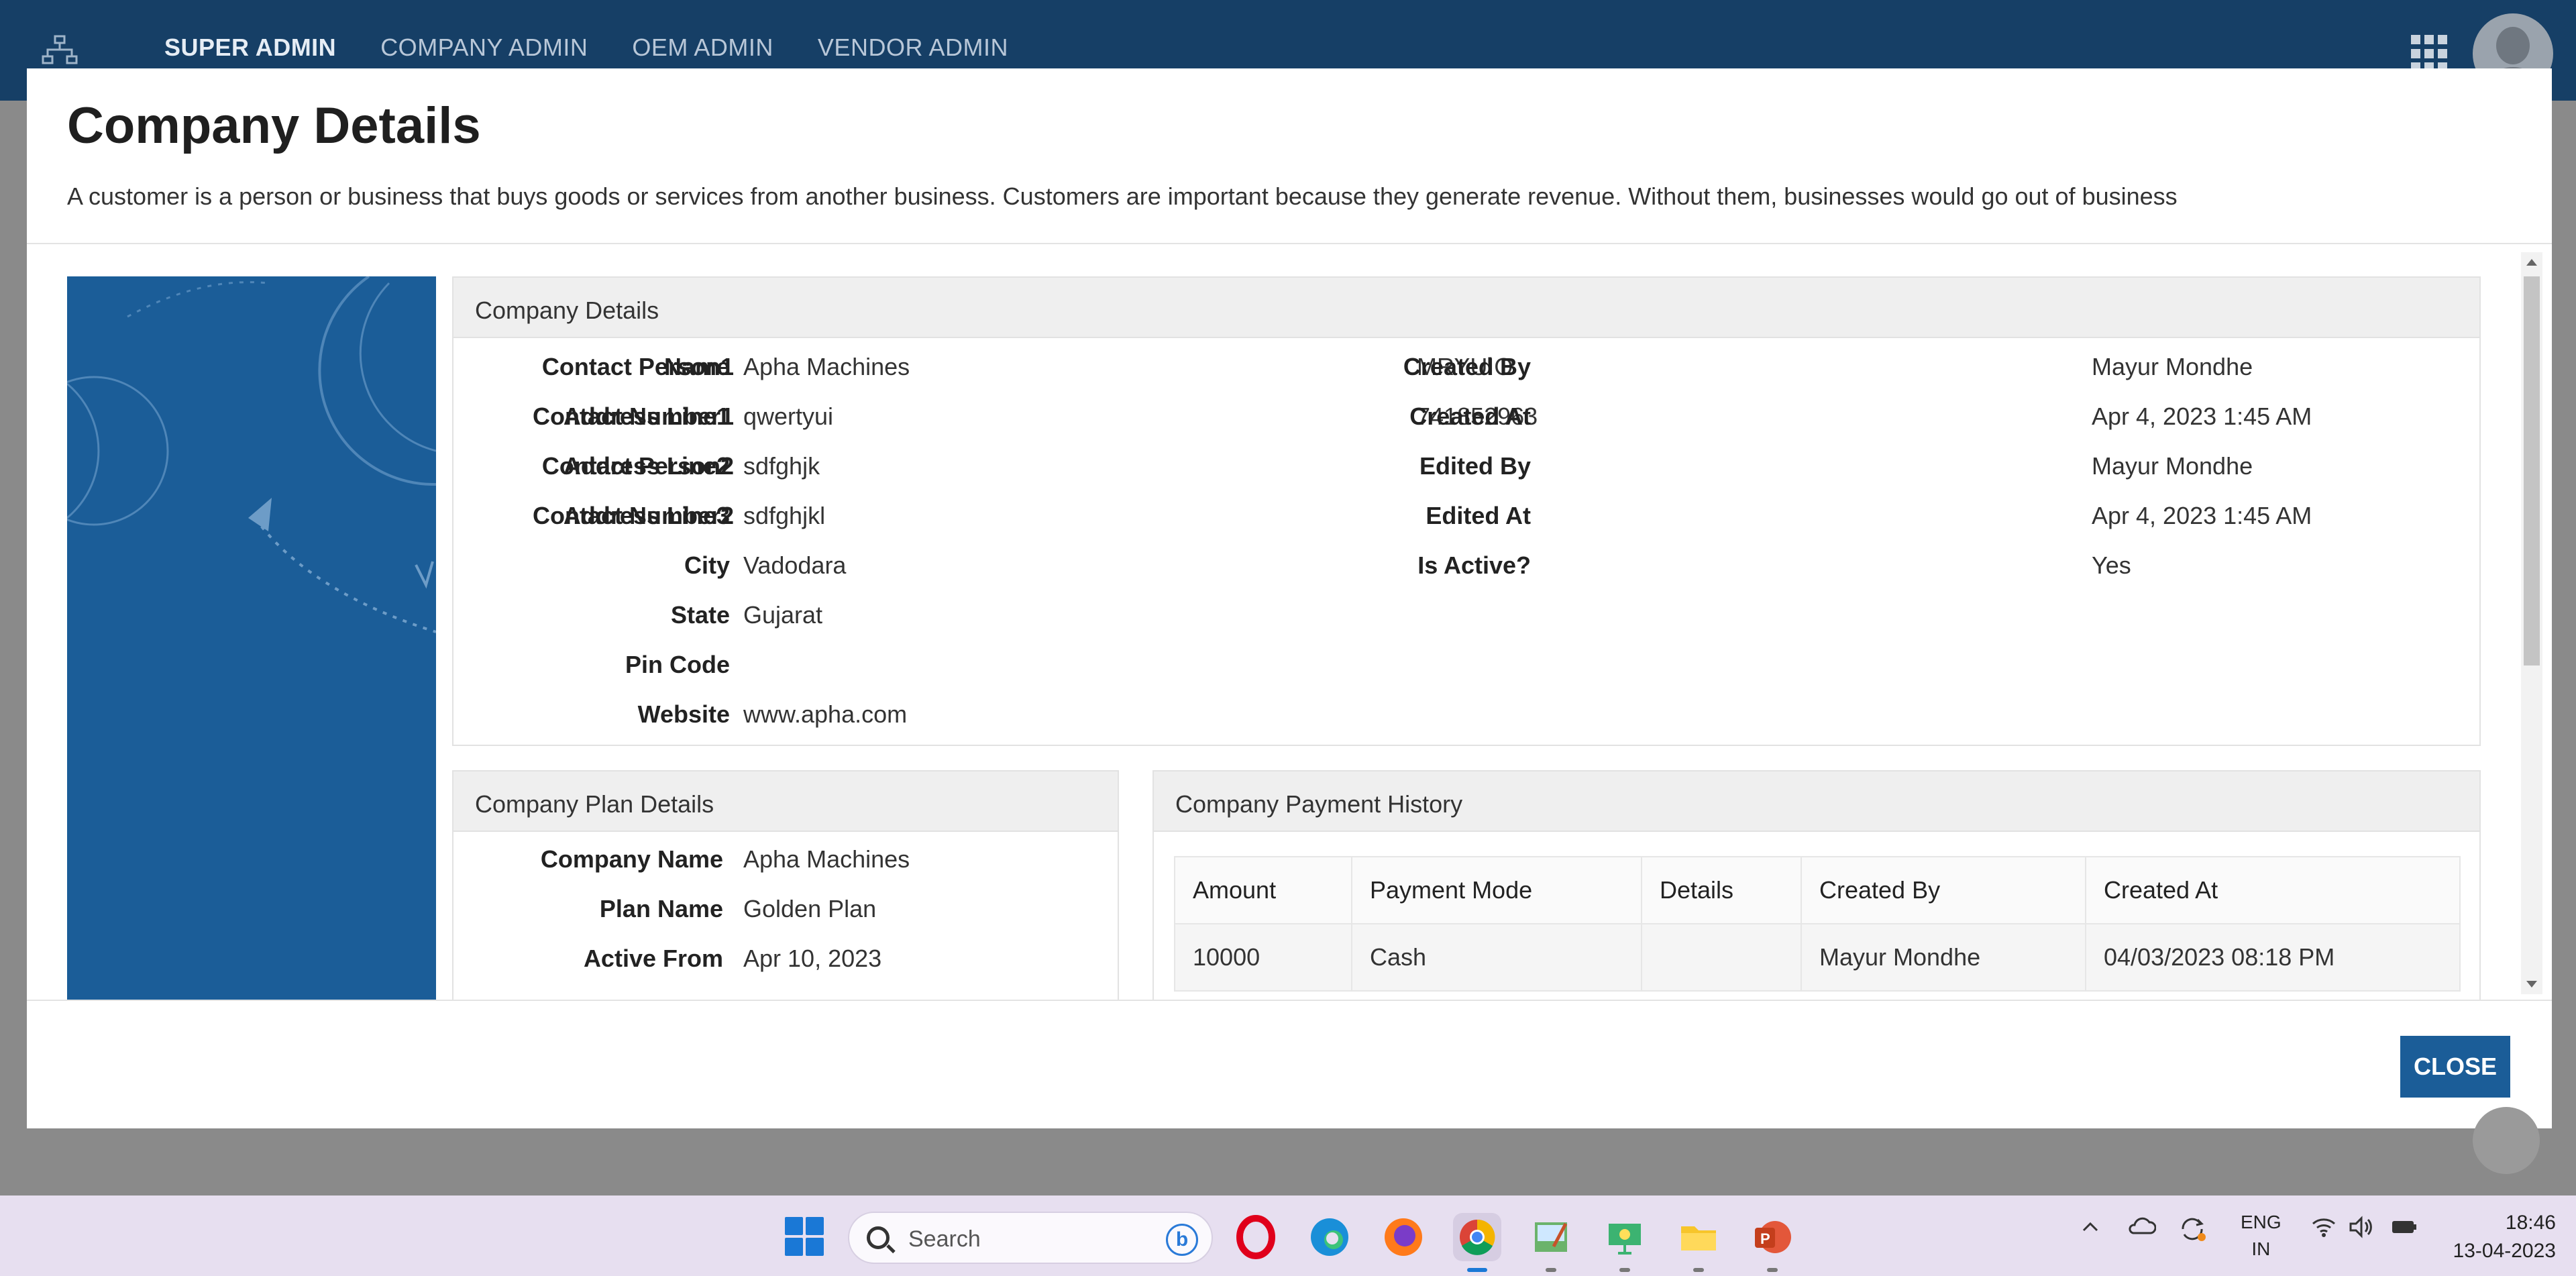 This screenshot has height=1276, width=2576. What do you see at coordinates (661, 908) in the screenshot?
I see `plan-name-label: Plan Name` at bounding box center [661, 908].